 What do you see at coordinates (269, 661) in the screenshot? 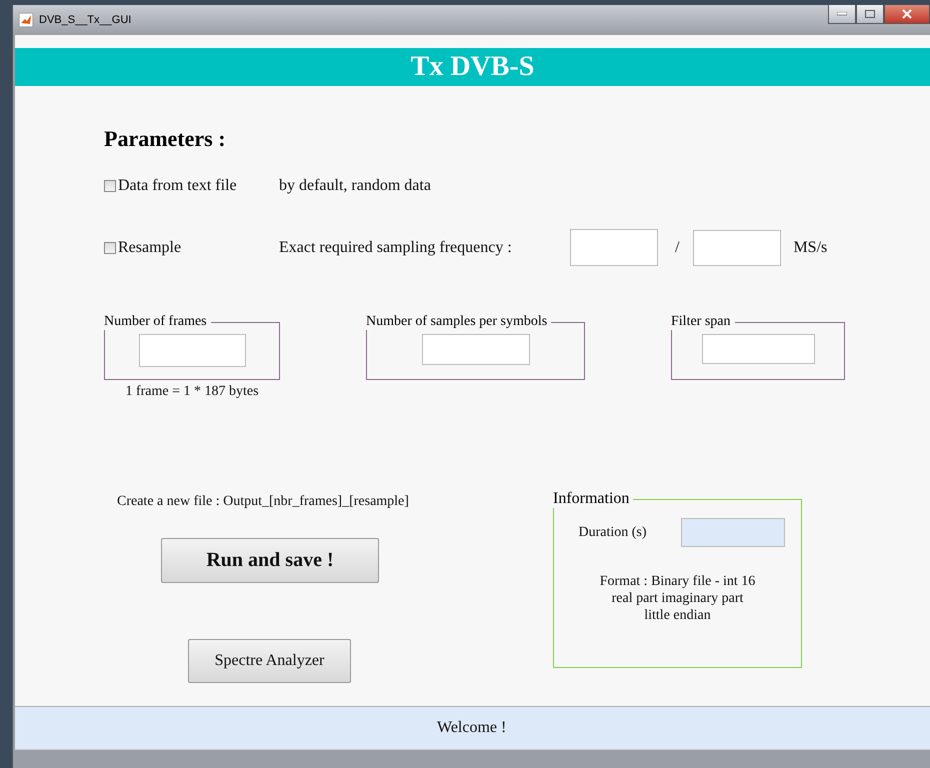
I see `action-button: Spectre Analyzer` at bounding box center [269, 661].